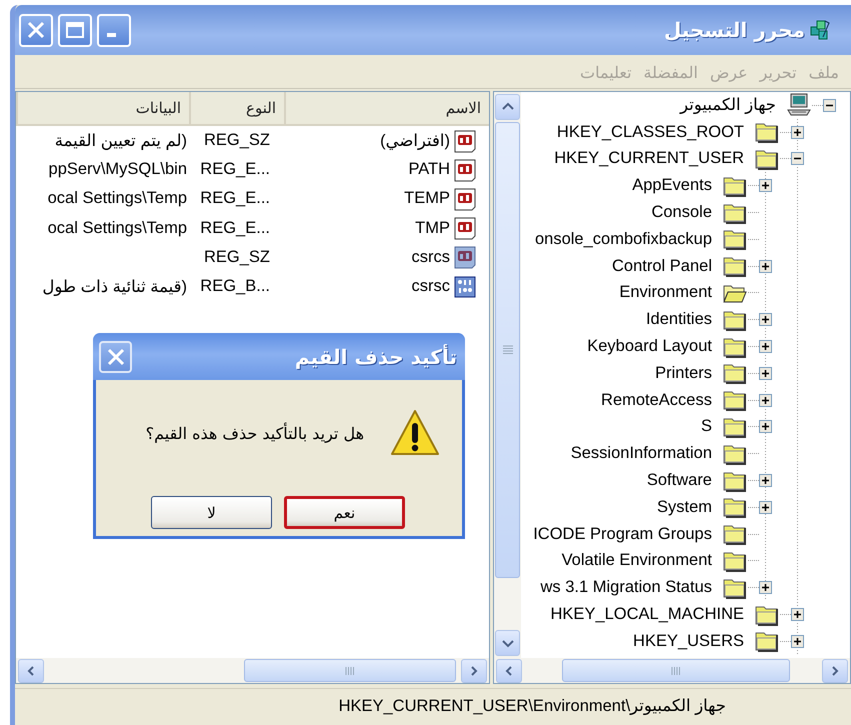 The height and width of the screenshot is (725, 851). I want to click on computer-icon, so click(799, 105).